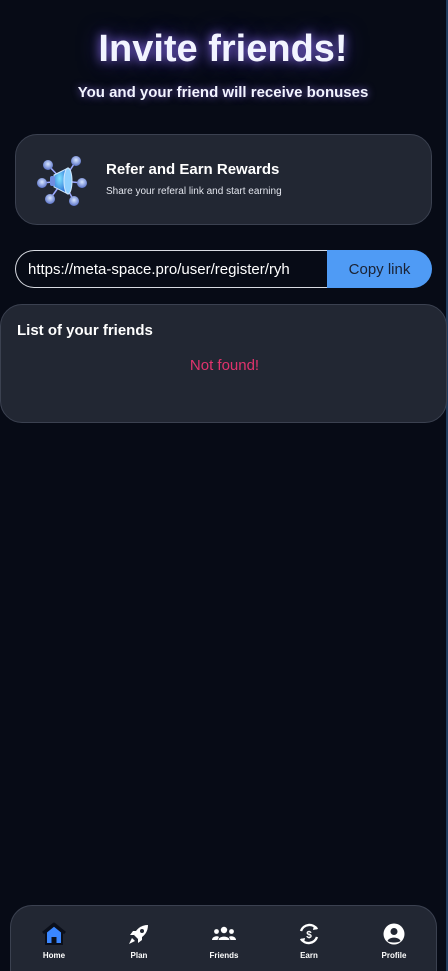 This screenshot has height=971, width=448. I want to click on refer-card-title: Refer and Earn Rewards, so click(193, 169).